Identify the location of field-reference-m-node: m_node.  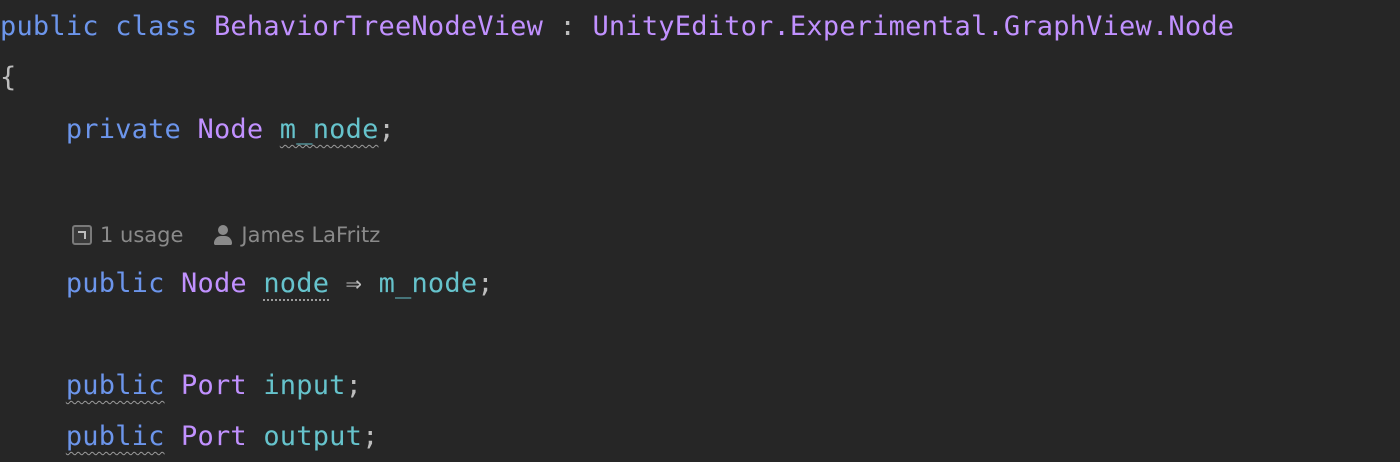
(428, 283).